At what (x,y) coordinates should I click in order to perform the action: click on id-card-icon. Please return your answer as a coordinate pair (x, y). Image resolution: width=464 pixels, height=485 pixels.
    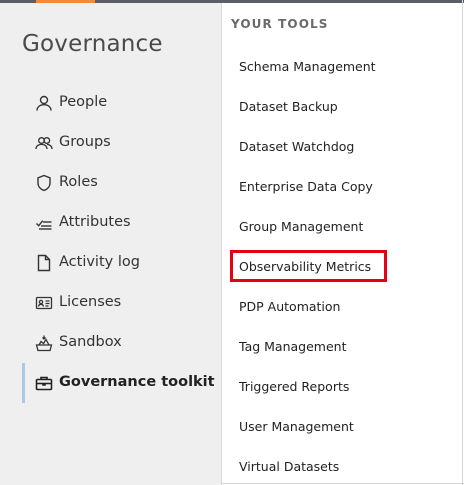
    Looking at the image, I should click on (44, 303).